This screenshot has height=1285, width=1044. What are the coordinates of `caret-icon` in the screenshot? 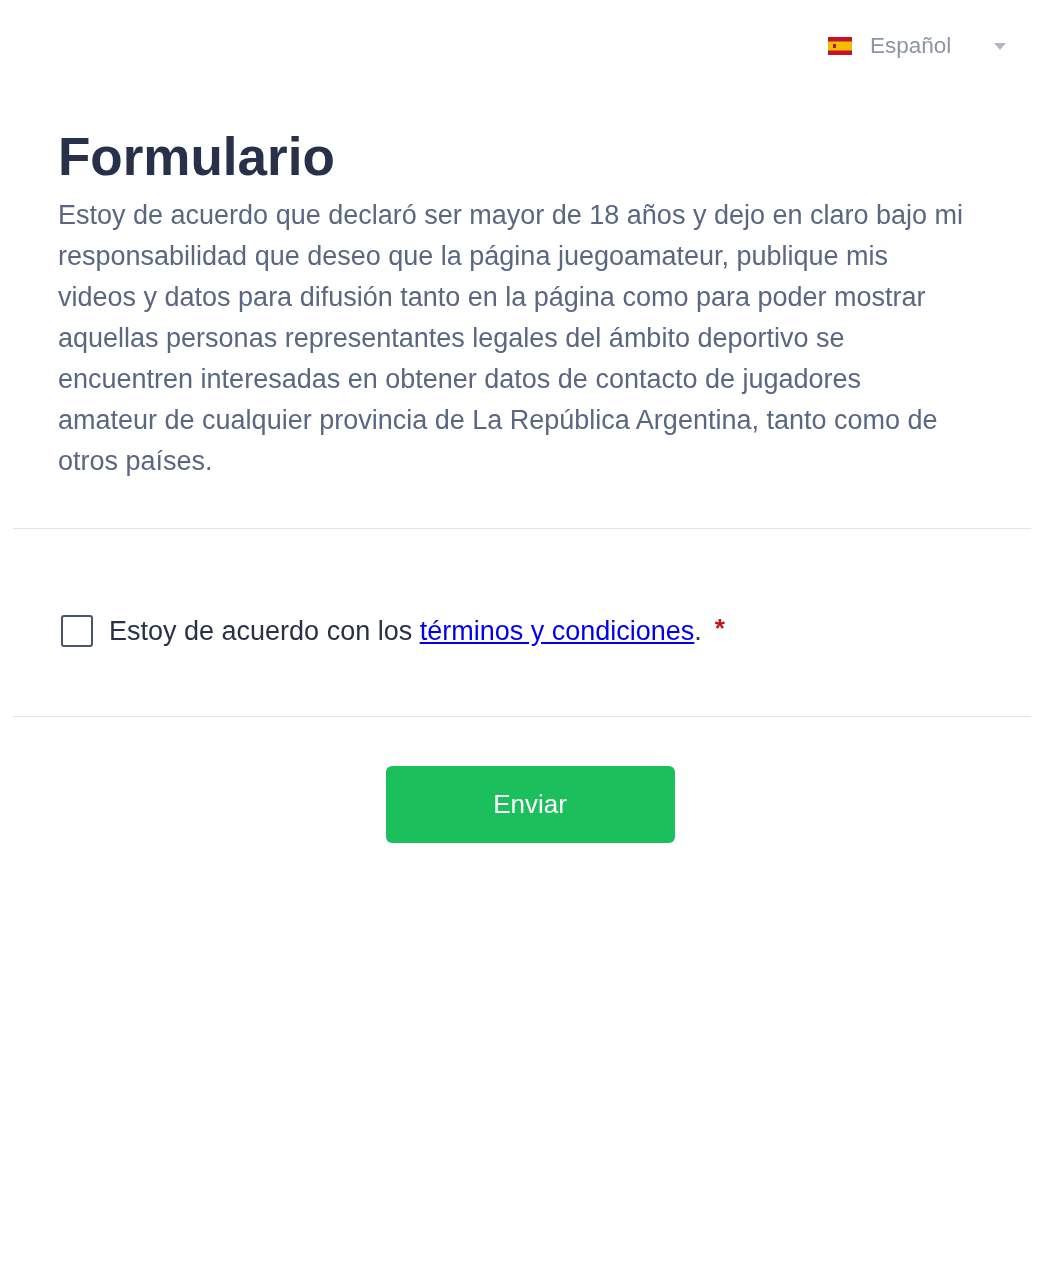 It's located at (1000, 46).